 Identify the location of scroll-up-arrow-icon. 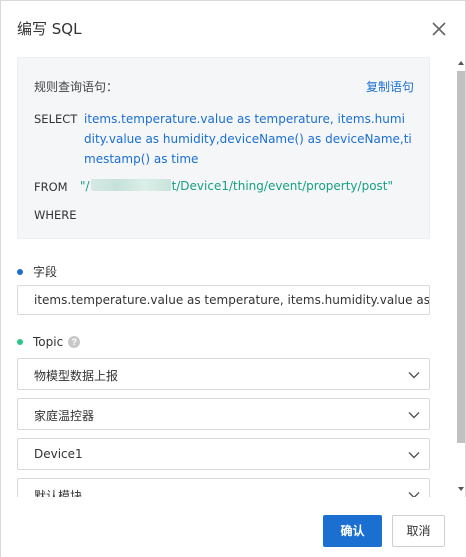
(461, 63).